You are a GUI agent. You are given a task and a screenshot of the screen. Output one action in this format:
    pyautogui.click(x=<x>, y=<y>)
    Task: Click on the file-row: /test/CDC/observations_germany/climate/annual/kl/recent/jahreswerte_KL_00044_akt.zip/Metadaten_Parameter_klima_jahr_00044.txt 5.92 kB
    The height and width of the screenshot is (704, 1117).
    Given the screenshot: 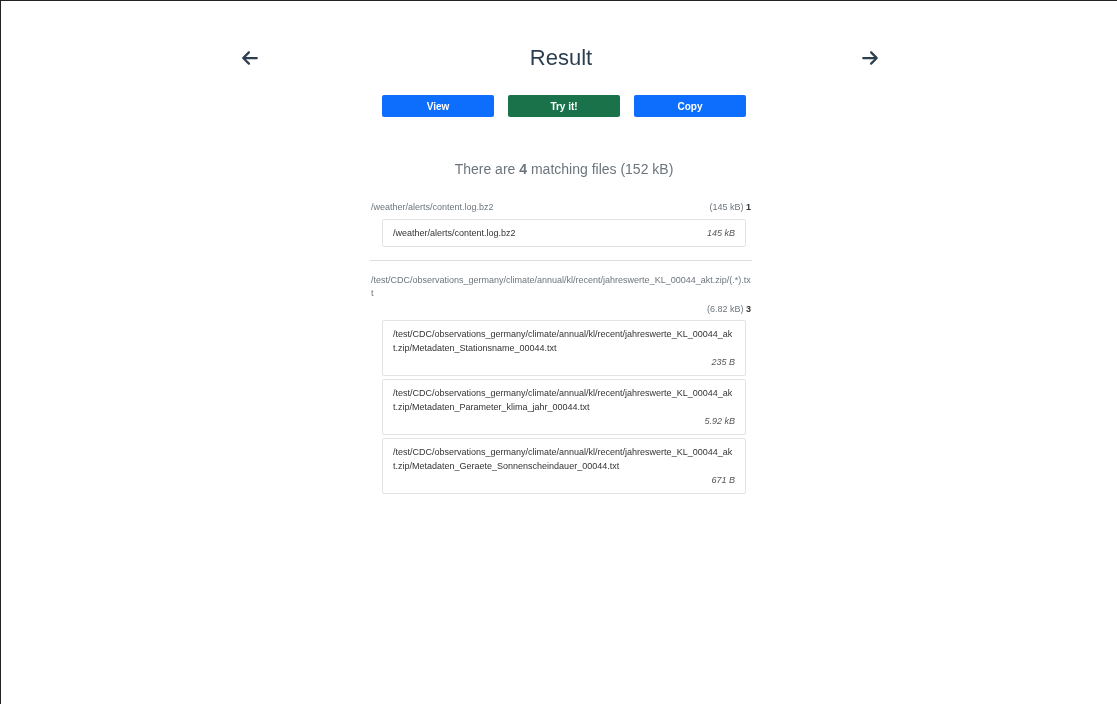 What is the action you would take?
    pyautogui.click(x=564, y=407)
    